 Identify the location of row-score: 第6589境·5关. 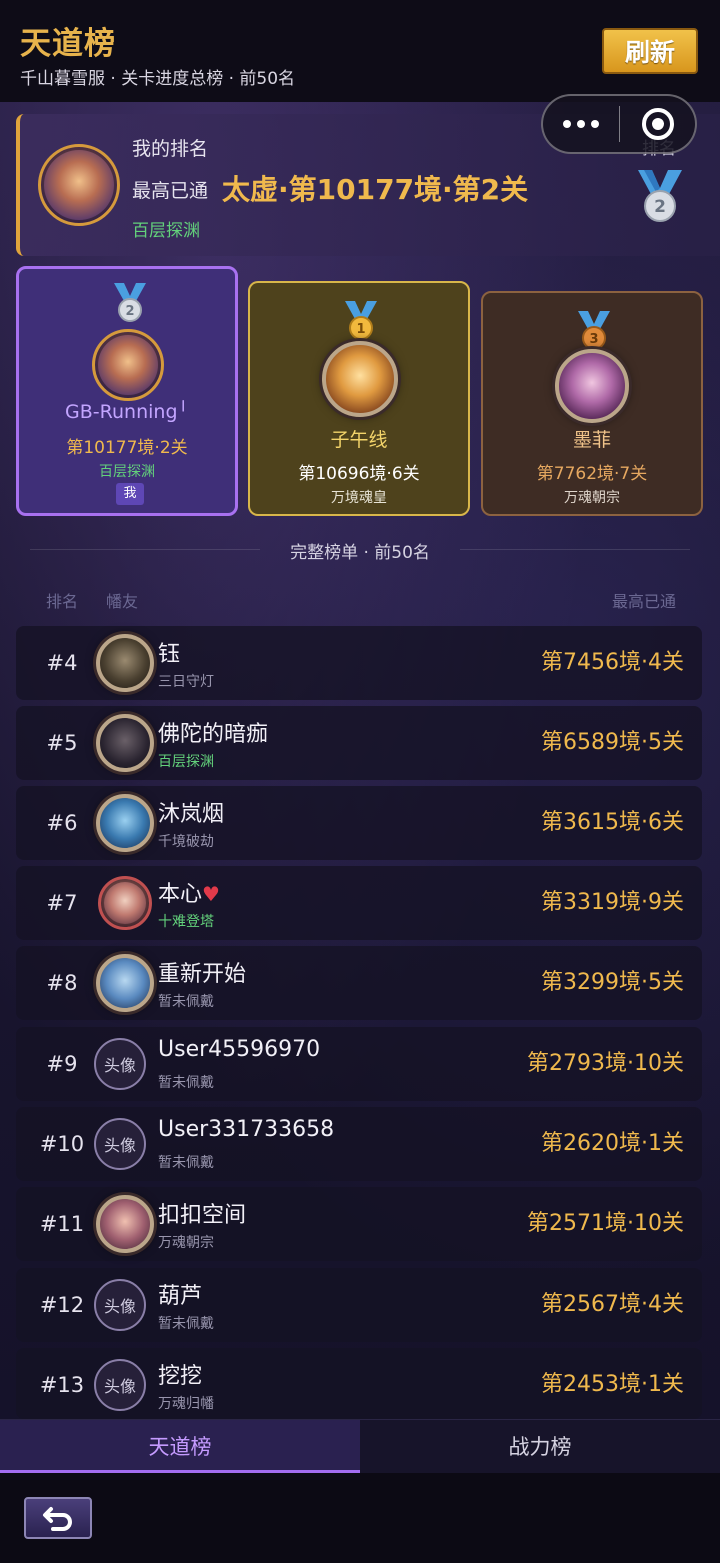
(612, 742).